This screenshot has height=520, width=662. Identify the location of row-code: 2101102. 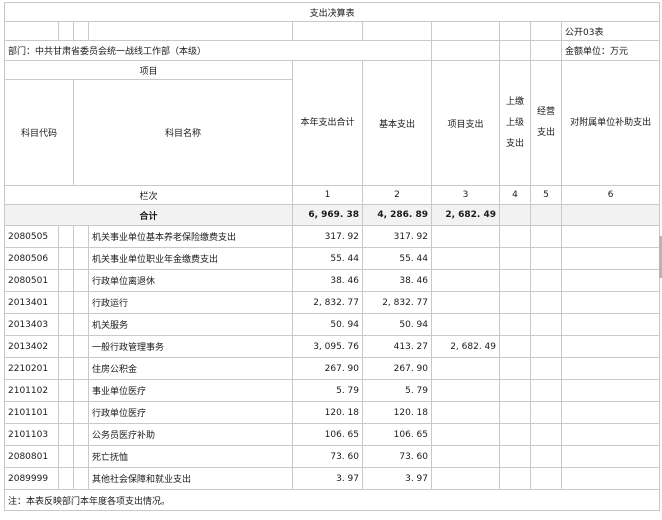
(31, 390).